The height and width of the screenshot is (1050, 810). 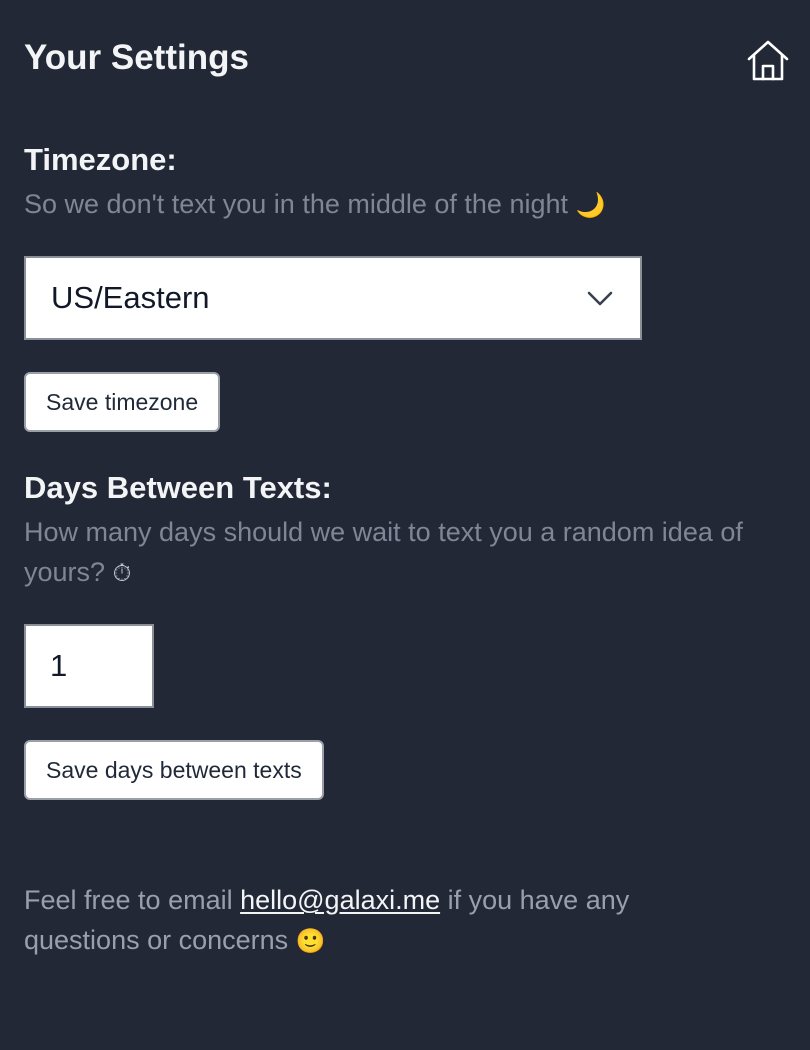 I want to click on moon-icon: 🌙, so click(x=590, y=205).